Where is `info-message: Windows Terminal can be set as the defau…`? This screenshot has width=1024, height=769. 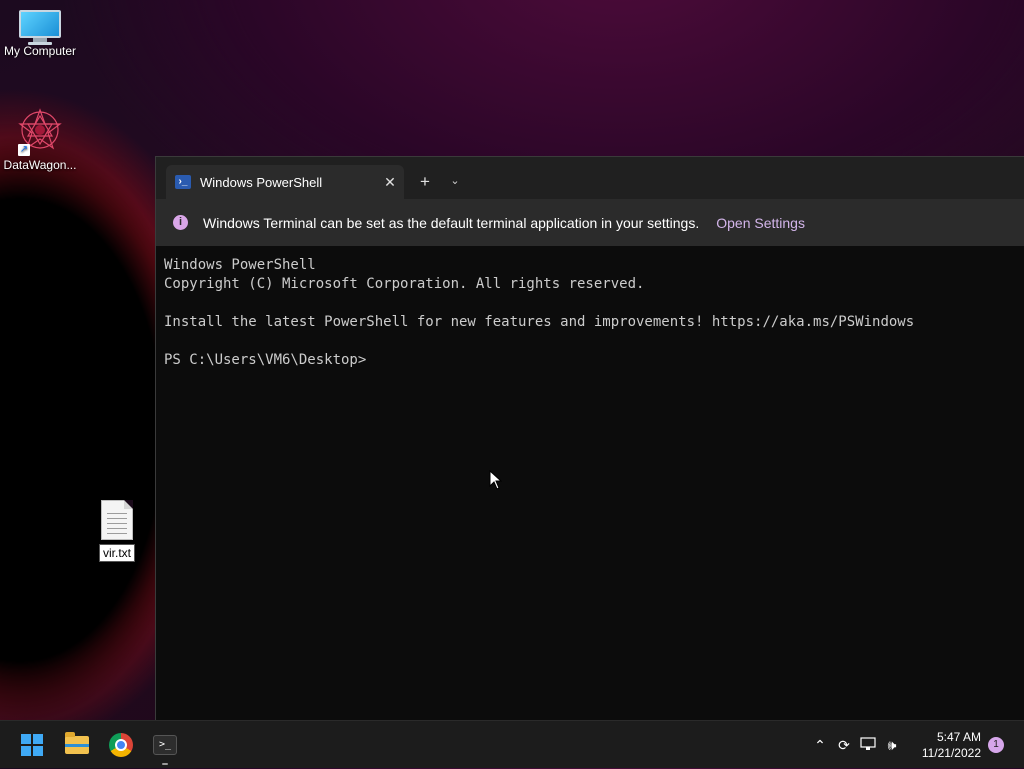
info-message: Windows Terminal can be set as the defau… is located at coordinates (451, 222).